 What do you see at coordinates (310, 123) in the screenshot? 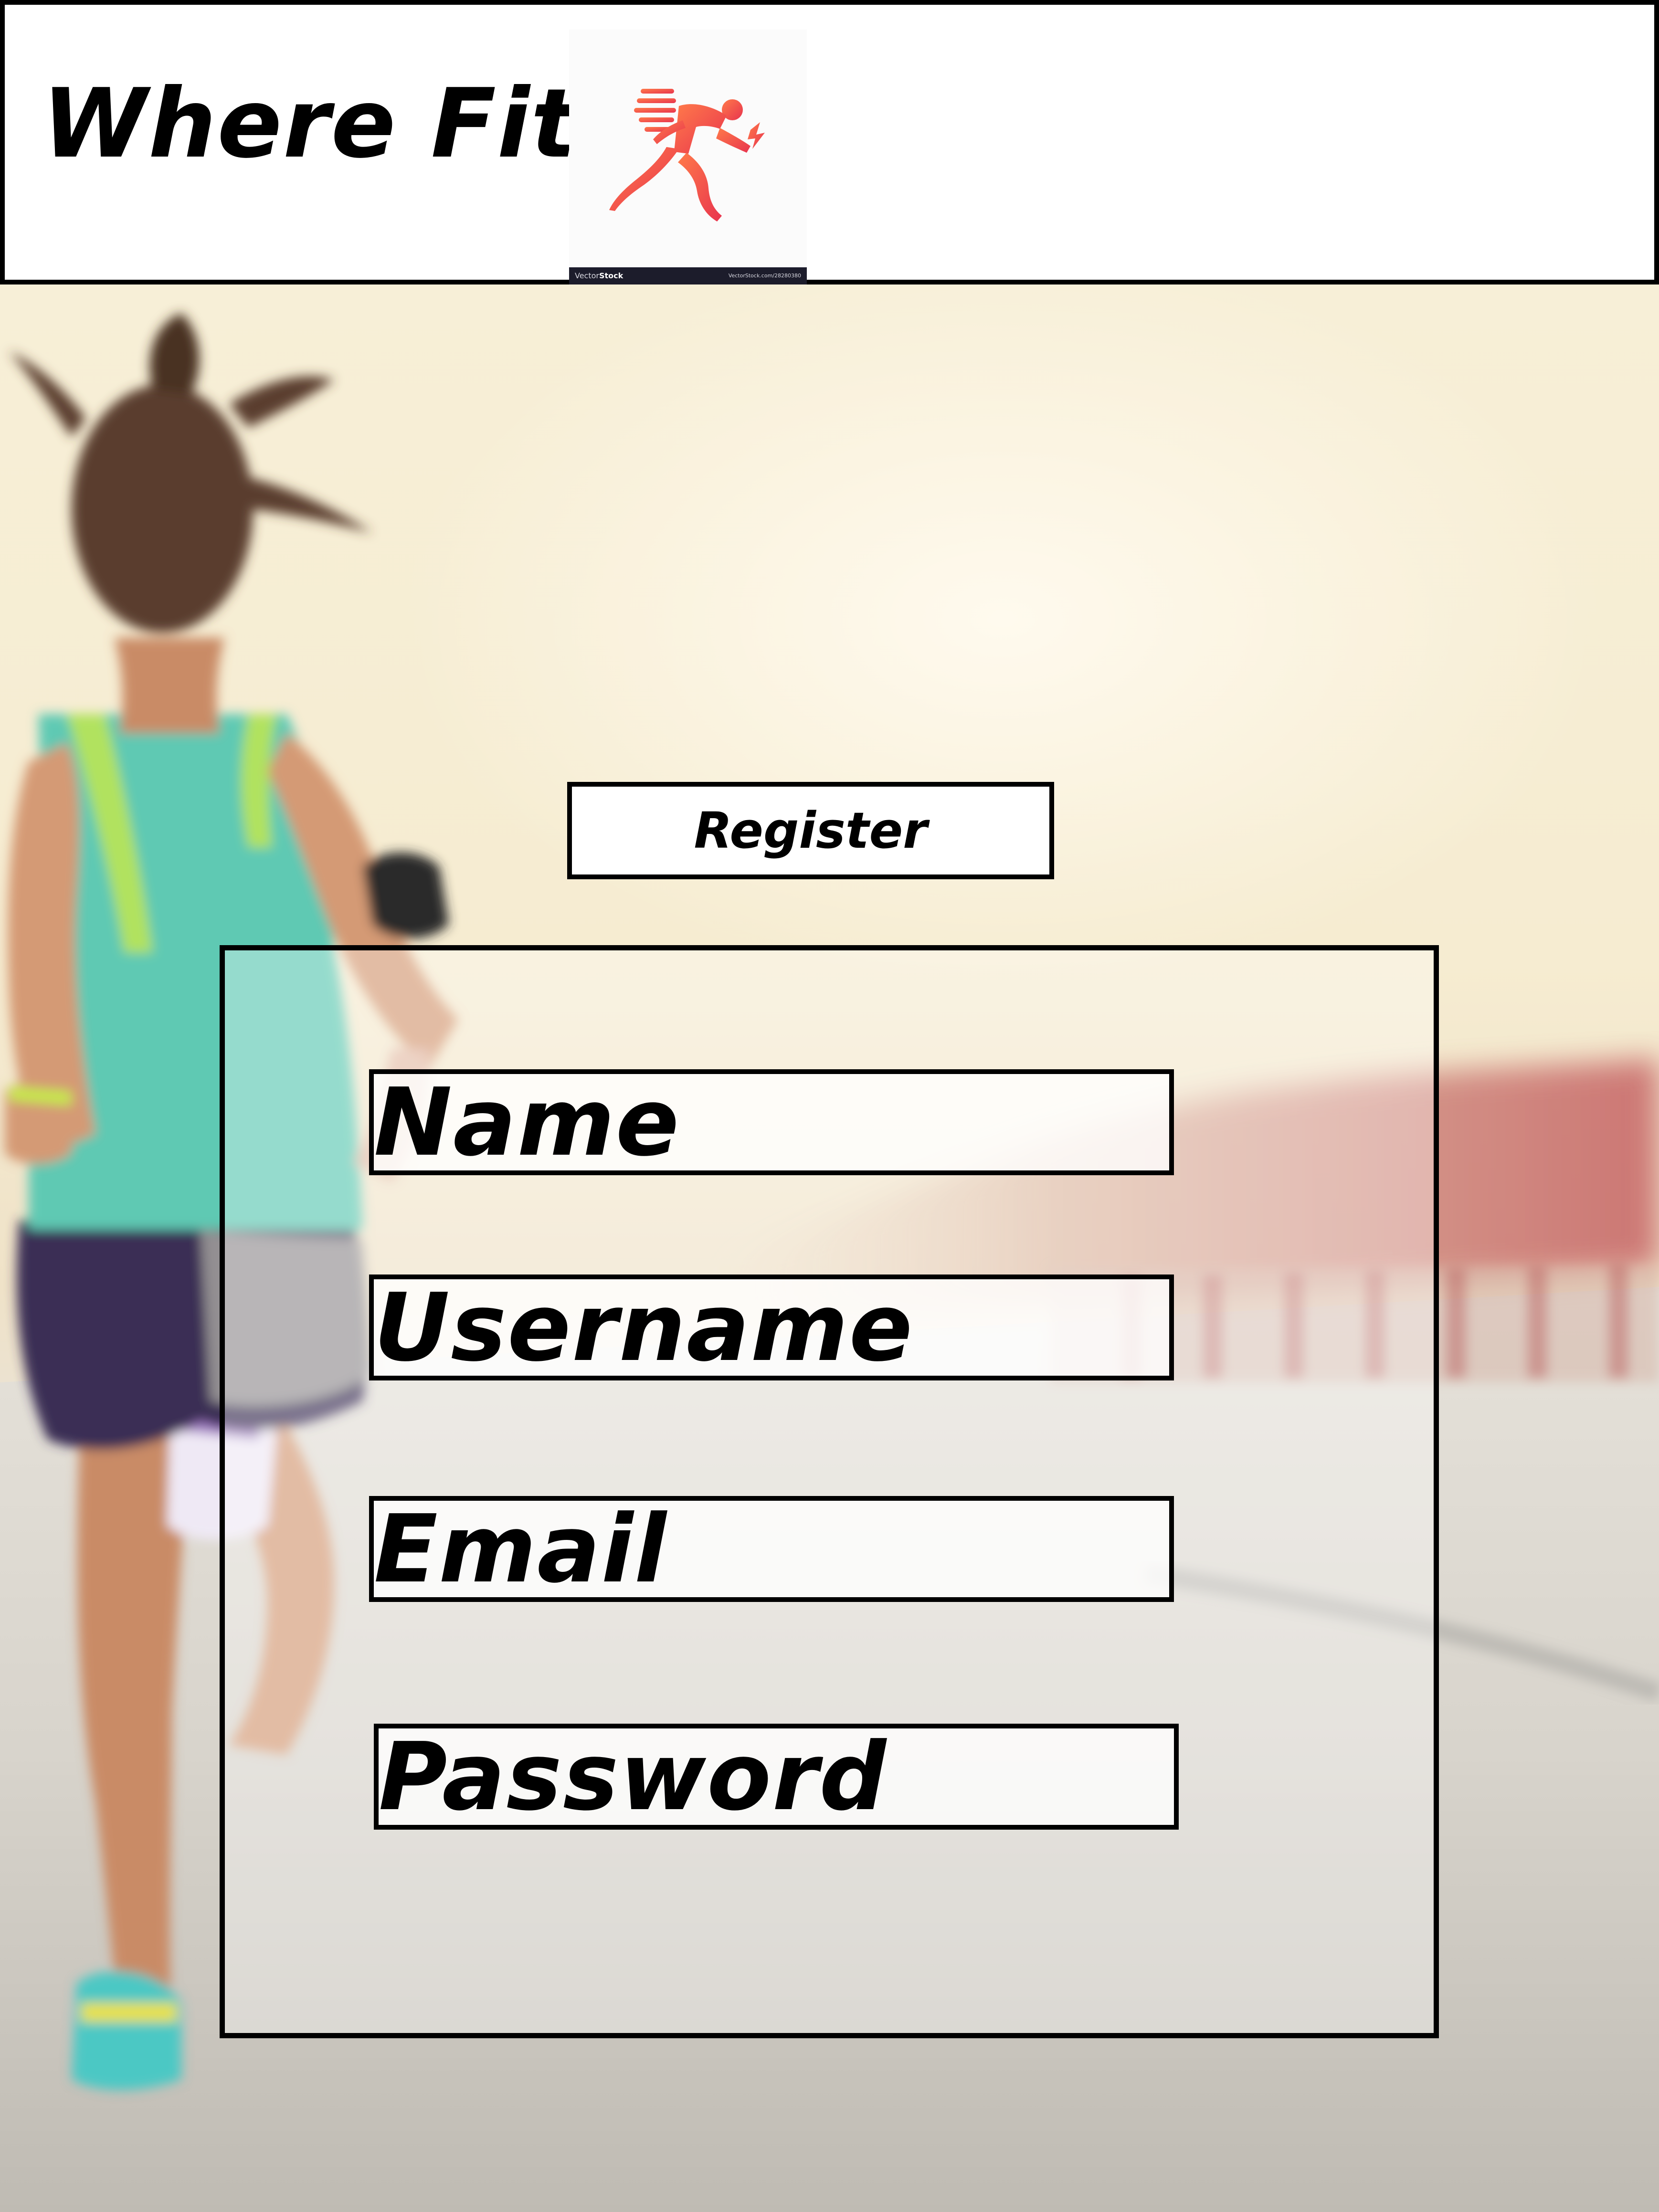
I see `app-title: Where Fit` at bounding box center [310, 123].